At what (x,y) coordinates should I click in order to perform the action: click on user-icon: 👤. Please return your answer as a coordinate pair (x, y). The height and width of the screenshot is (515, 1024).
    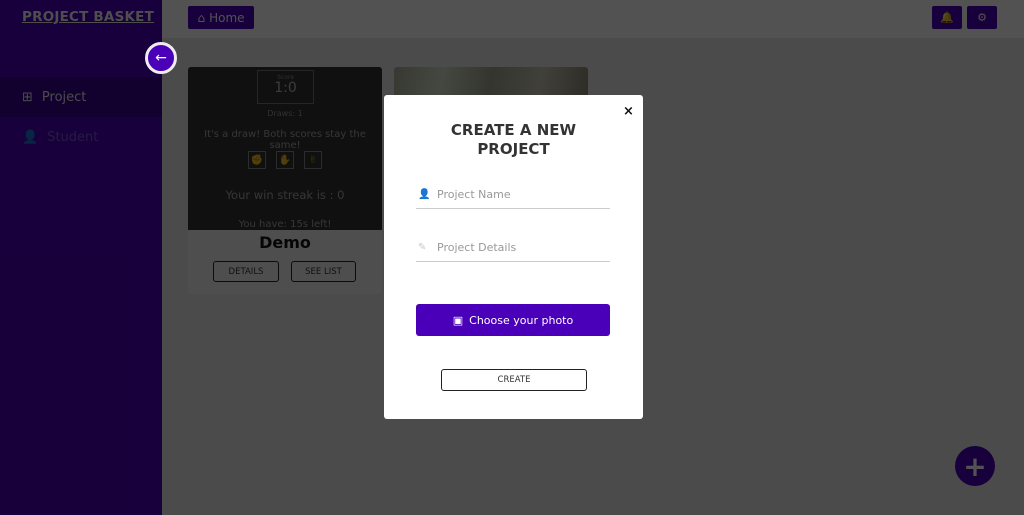
    Looking at the image, I should click on (424, 194).